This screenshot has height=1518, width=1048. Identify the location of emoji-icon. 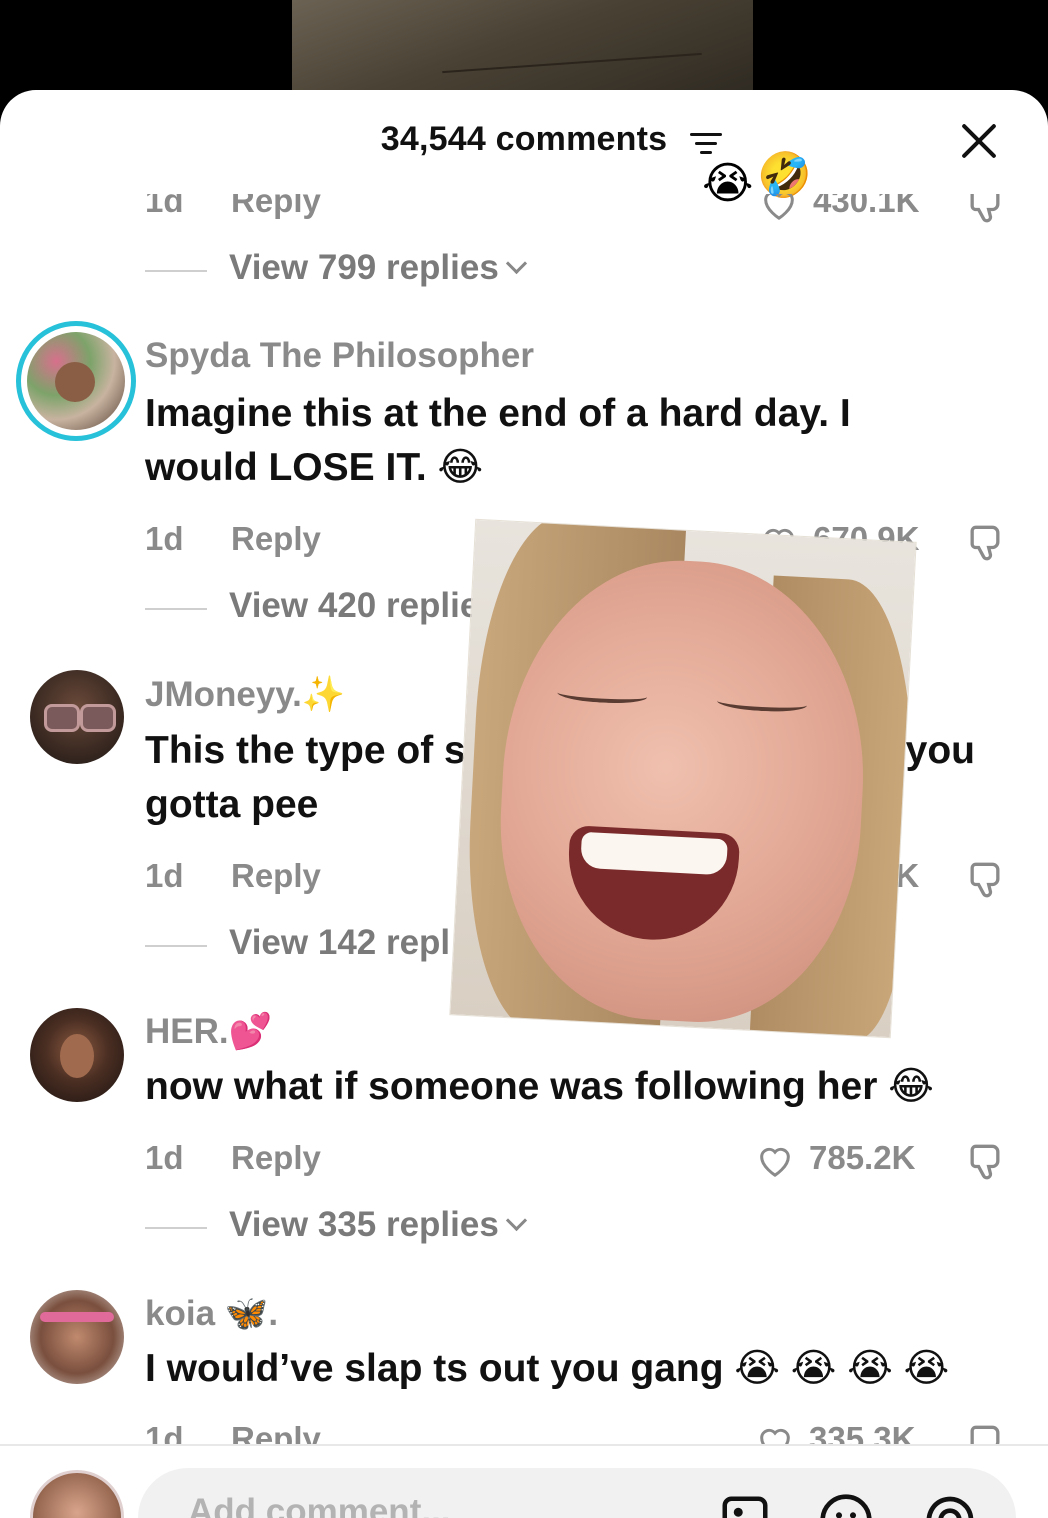
(846, 1505).